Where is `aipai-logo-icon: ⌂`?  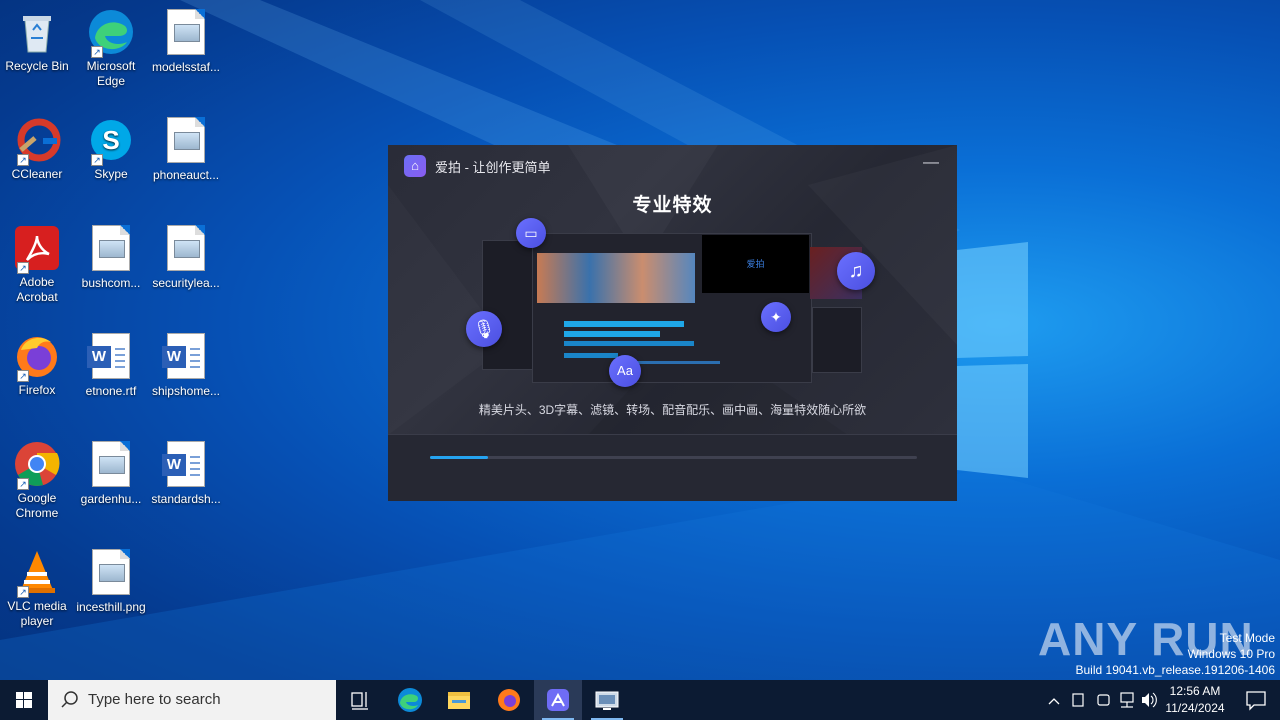
aipai-logo-icon: ⌂ is located at coordinates (415, 166).